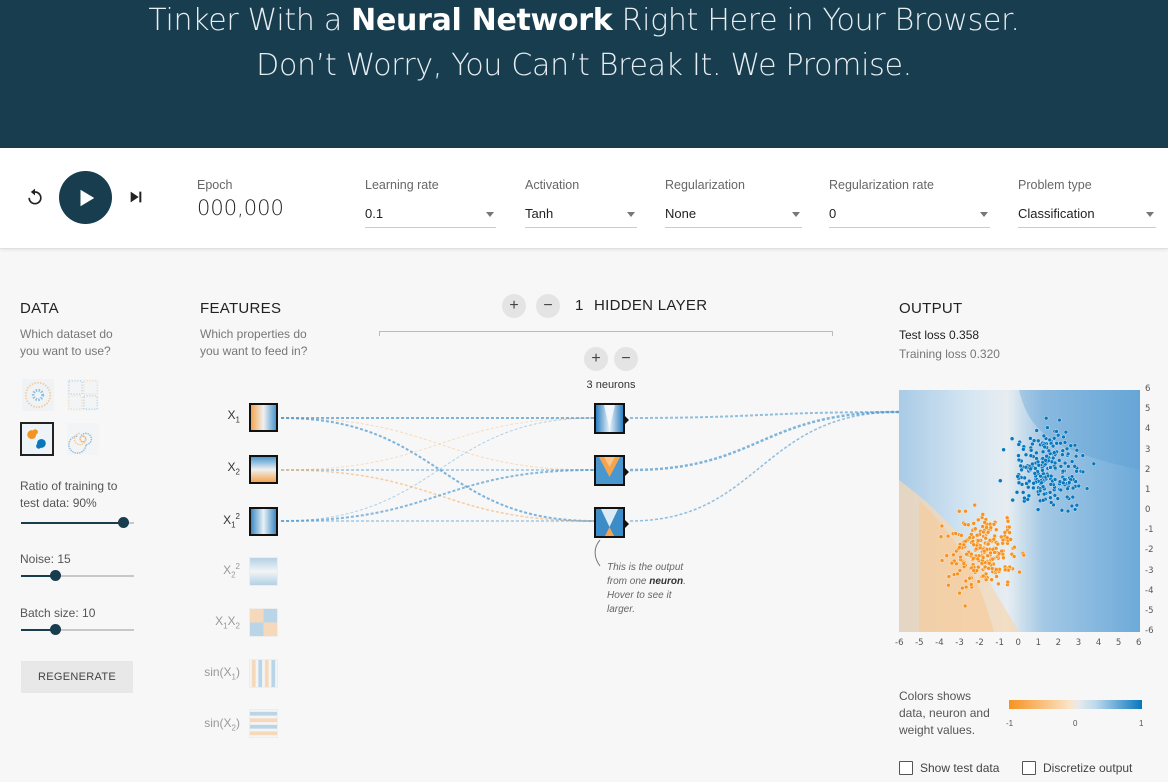  I want to click on discretize-output-checkbox: Discretize output, so click(1077, 768).